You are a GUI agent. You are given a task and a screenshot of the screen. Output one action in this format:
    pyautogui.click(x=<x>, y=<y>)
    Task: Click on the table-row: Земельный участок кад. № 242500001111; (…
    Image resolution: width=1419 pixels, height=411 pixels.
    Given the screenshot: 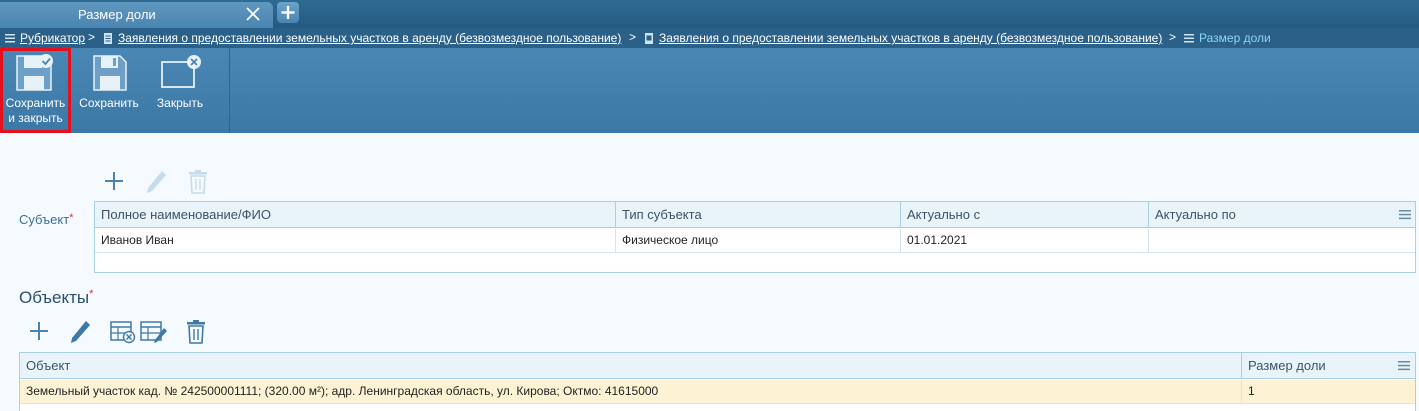 What is the action you would take?
    pyautogui.click(x=717, y=392)
    